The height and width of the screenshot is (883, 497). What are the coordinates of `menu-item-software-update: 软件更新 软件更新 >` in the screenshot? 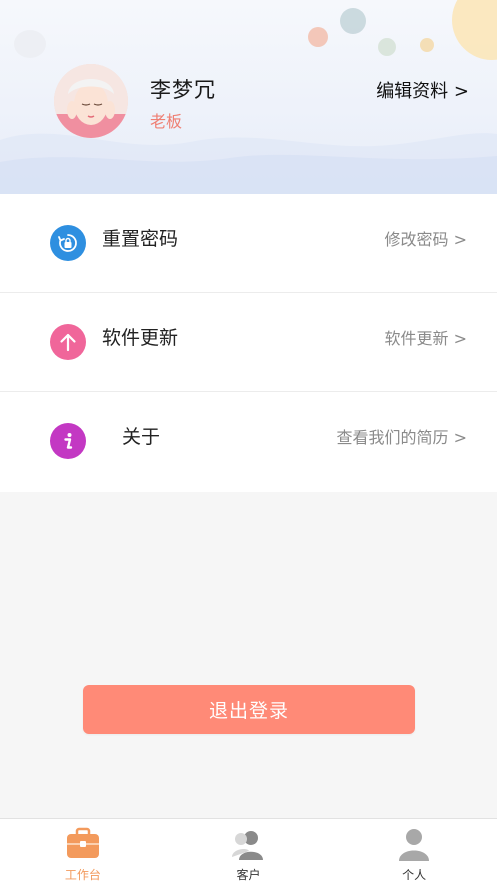 It's located at (248, 342).